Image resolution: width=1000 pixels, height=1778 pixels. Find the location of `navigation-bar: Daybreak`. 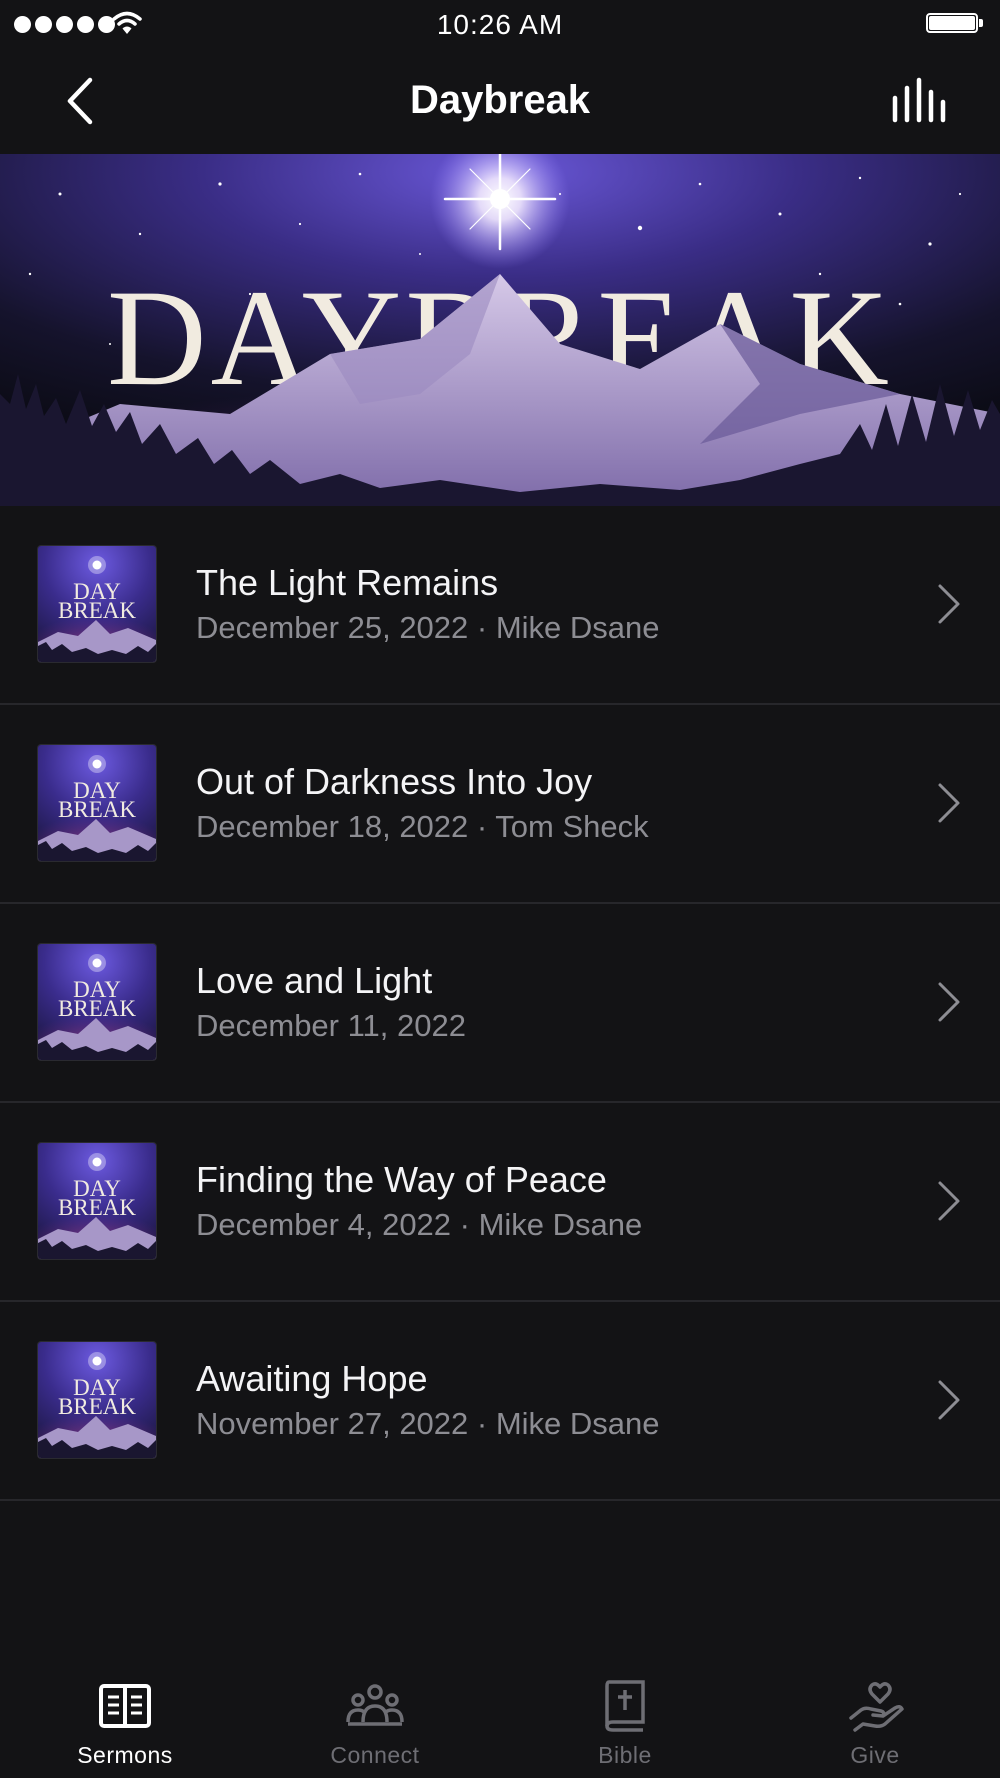

navigation-bar: Daybreak is located at coordinates (500, 102).